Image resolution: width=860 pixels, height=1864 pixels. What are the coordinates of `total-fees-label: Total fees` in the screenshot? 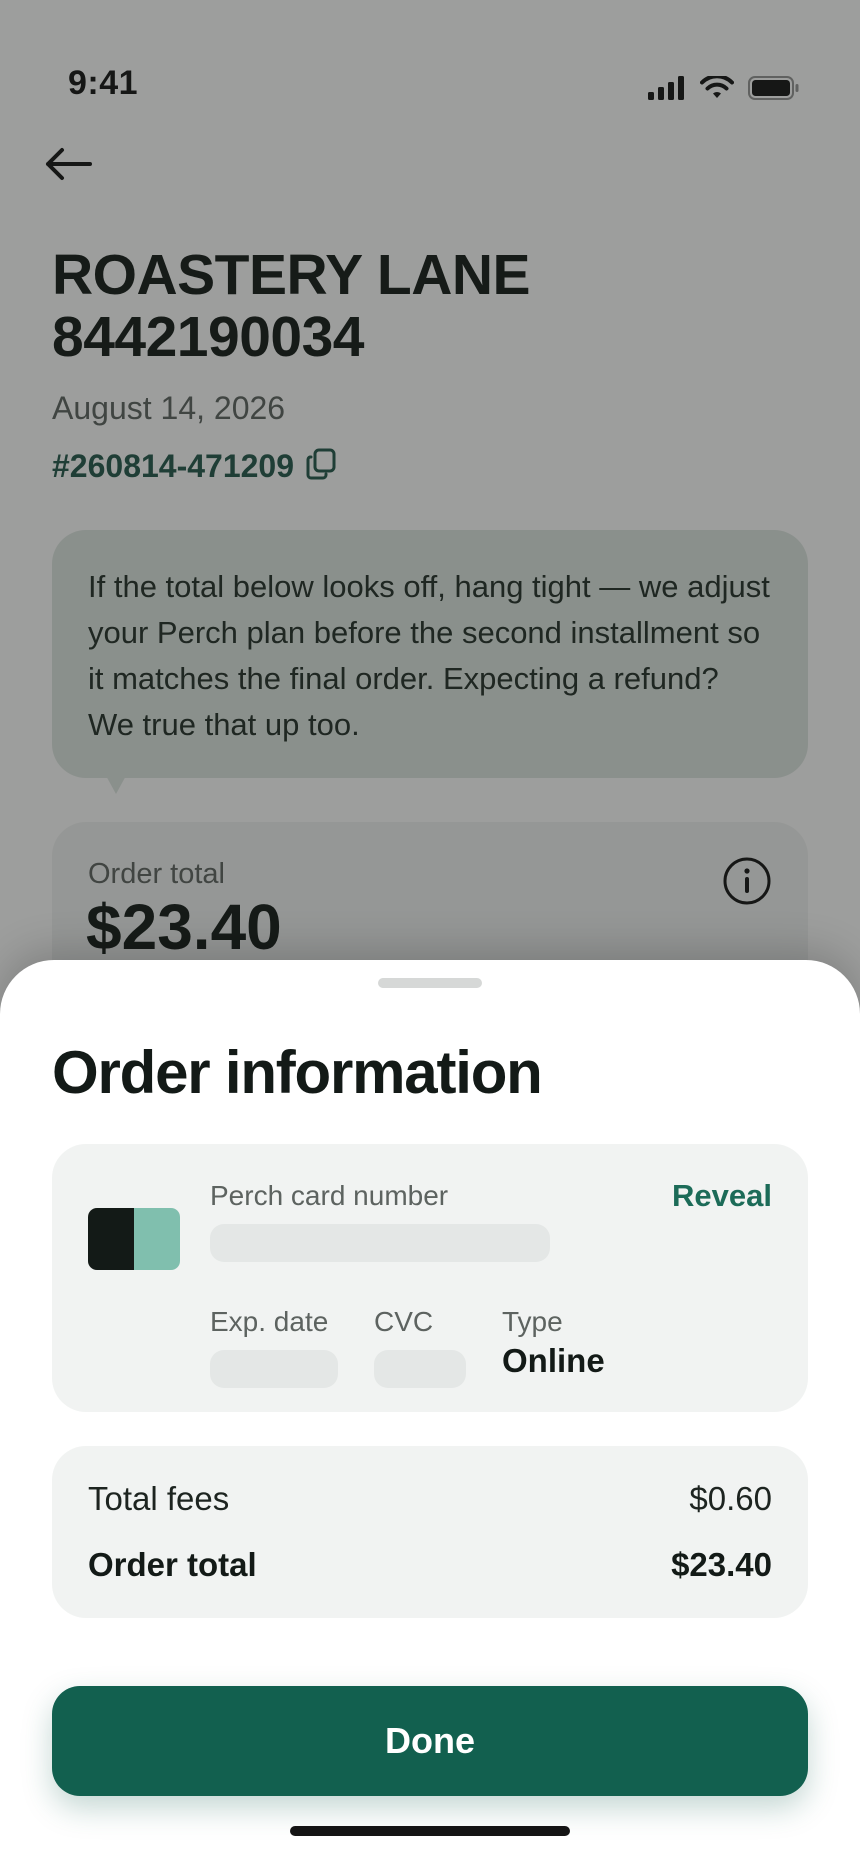 It's located at (159, 1498).